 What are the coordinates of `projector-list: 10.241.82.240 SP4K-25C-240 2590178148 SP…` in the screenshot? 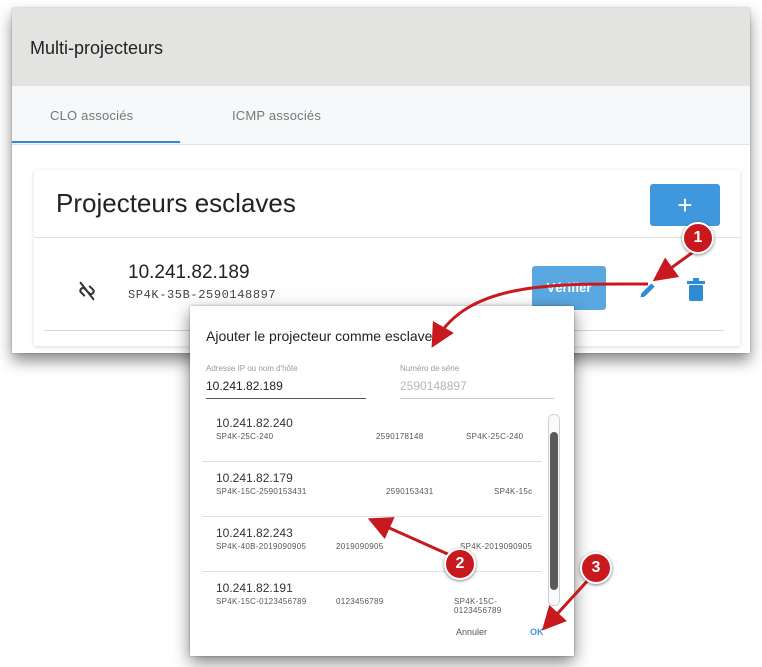 It's located at (372, 511).